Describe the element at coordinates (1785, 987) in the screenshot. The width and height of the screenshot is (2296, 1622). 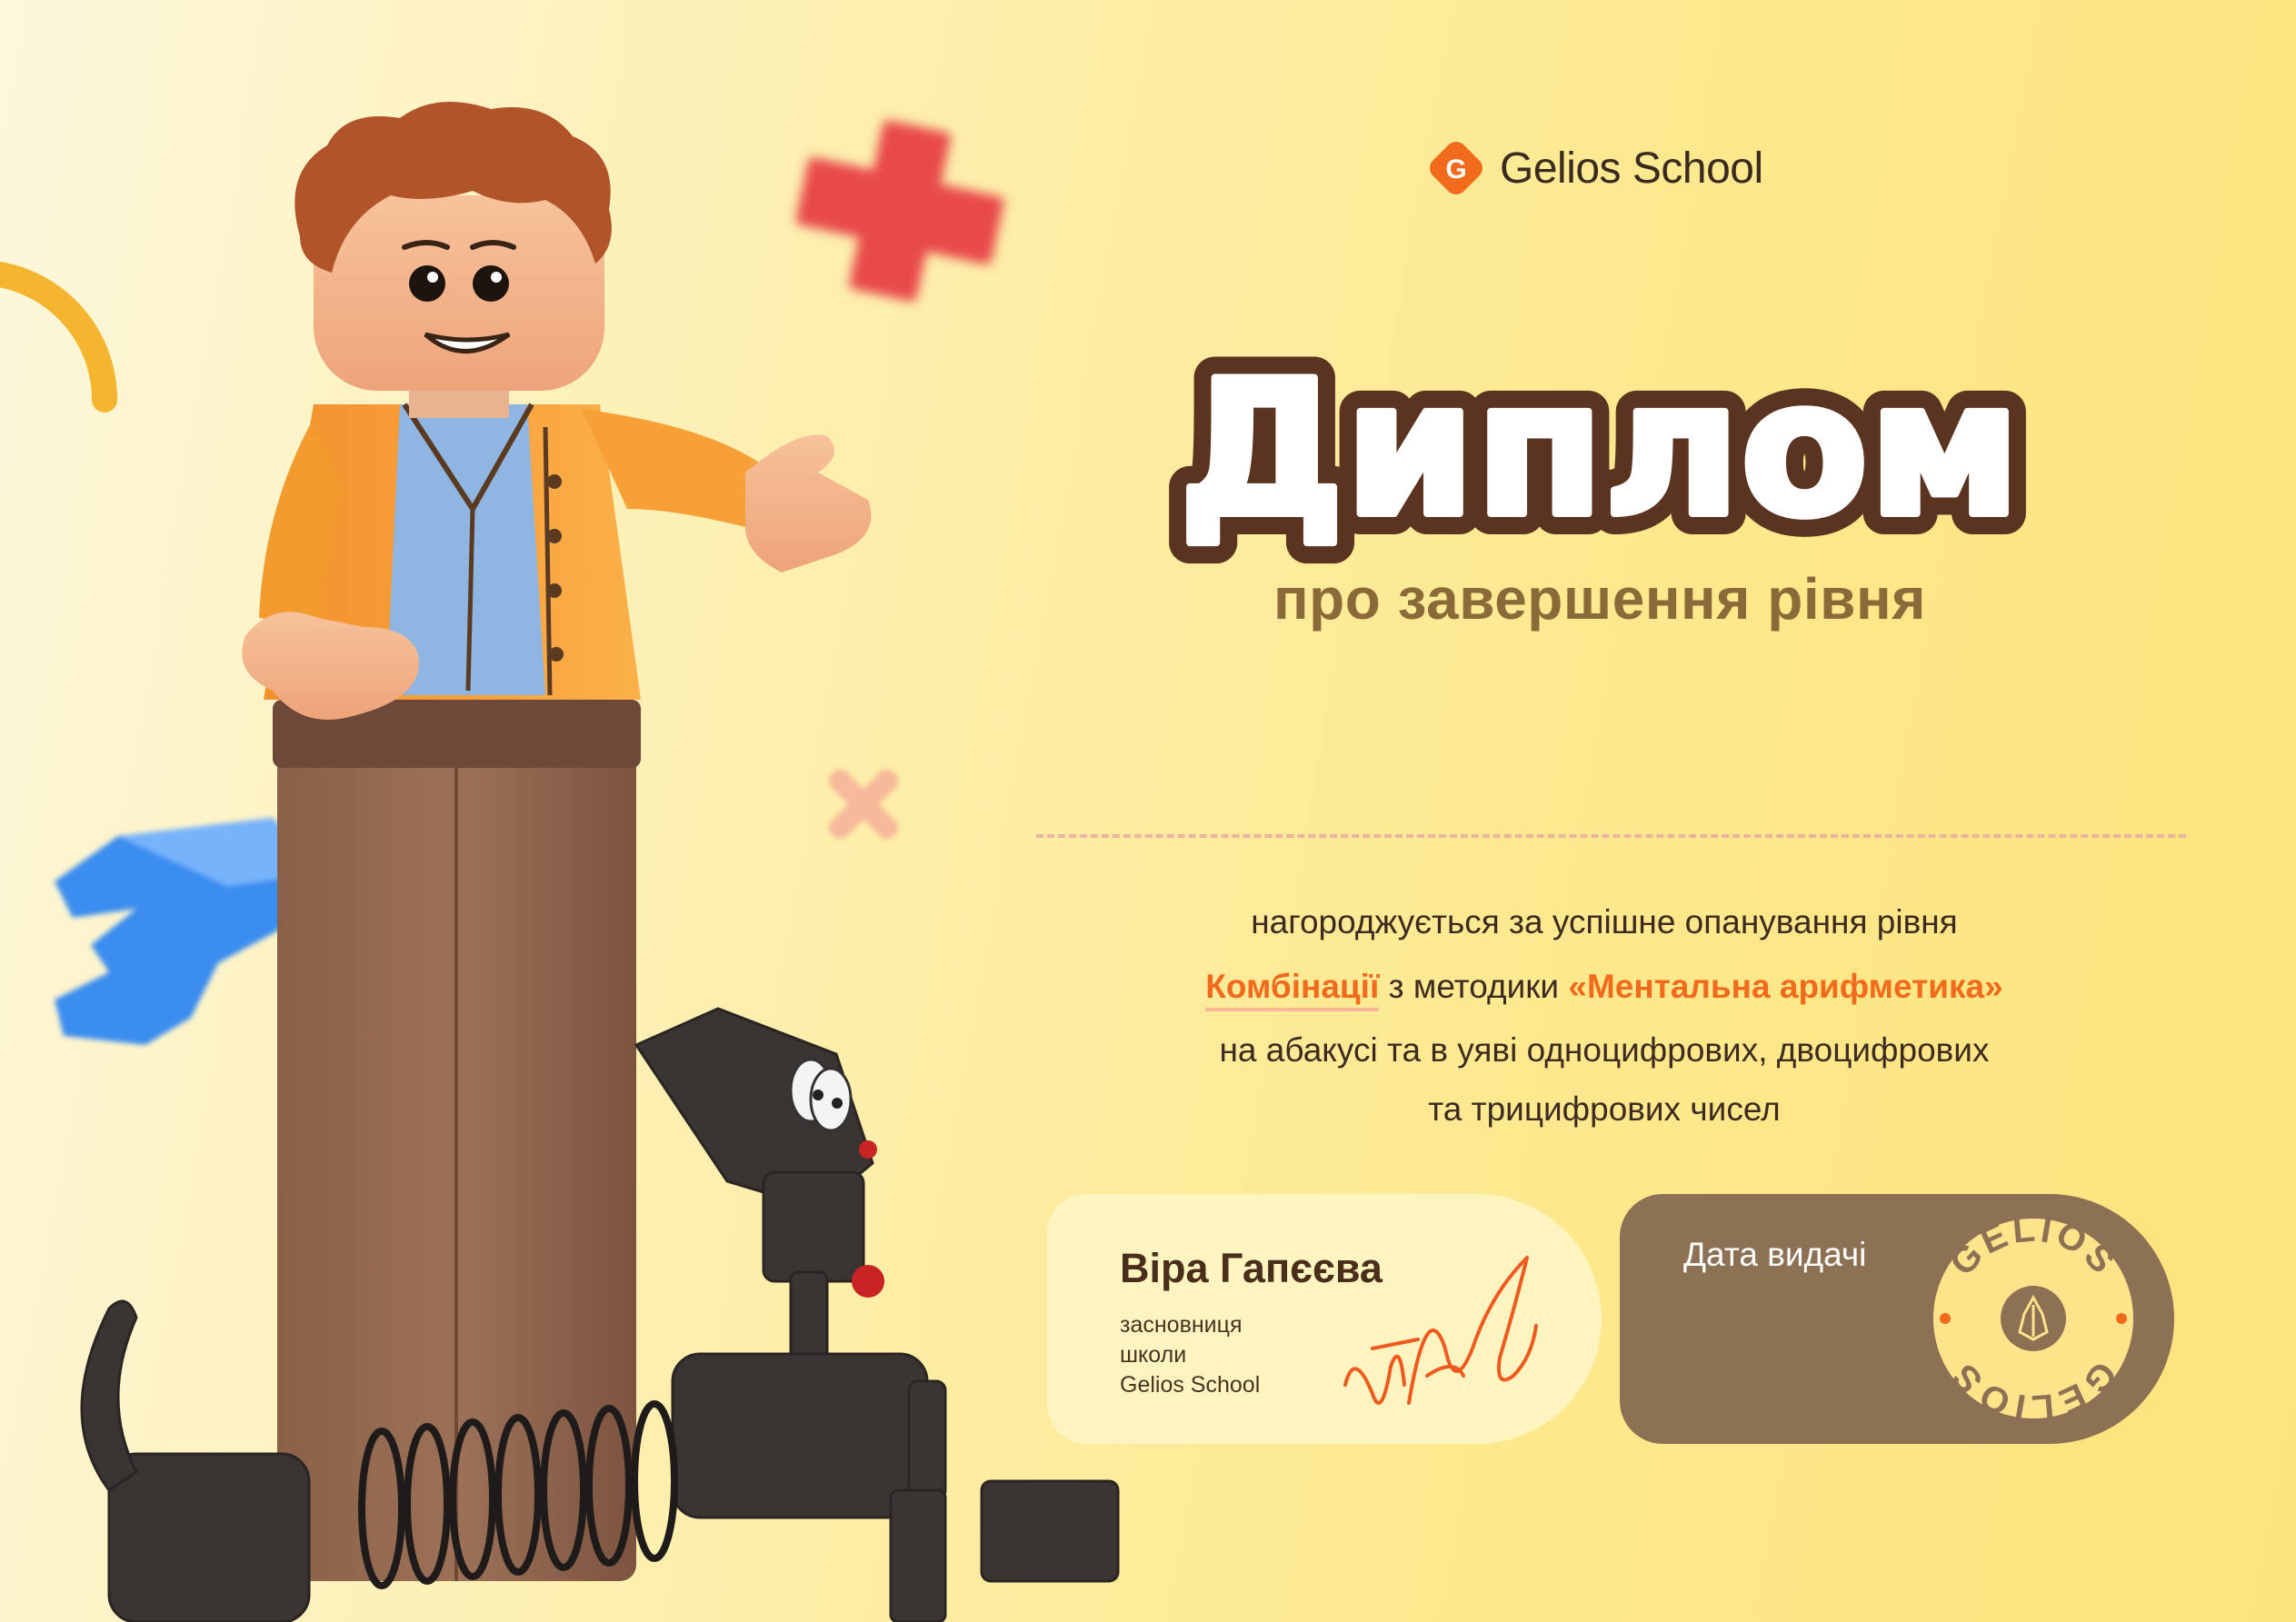
I see `method-name: «Ментальна арифметика»` at that location.